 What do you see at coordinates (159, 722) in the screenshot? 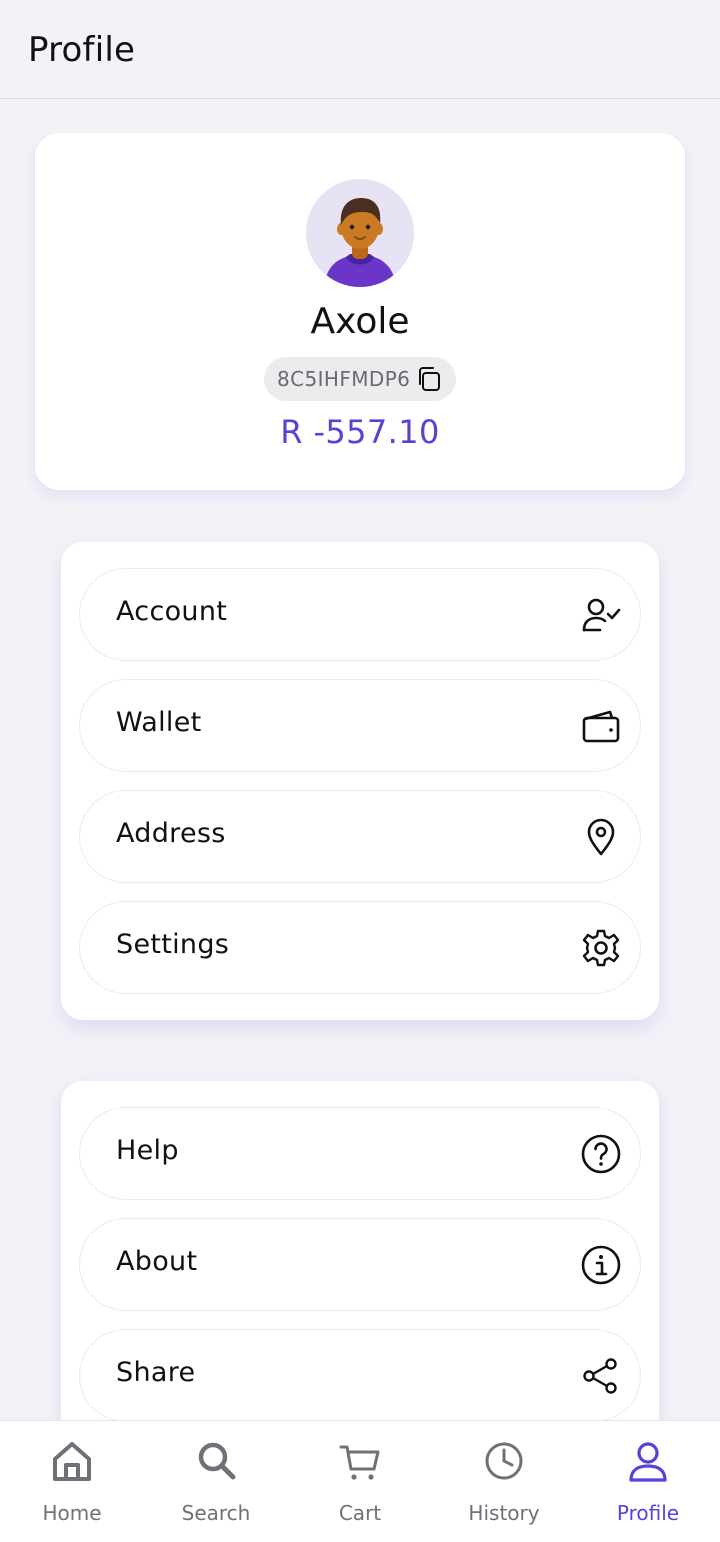
I see `menu-item-label: Wallet` at bounding box center [159, 722].